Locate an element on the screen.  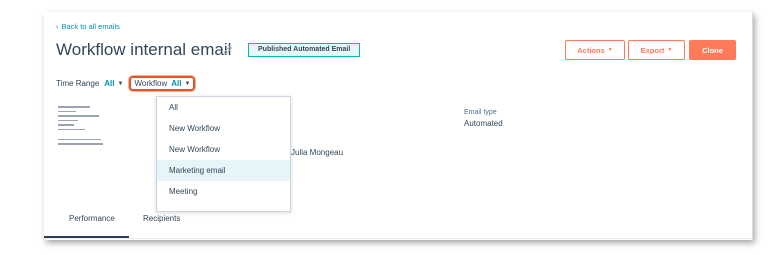
page-title: Workflow internal email is located at coordinates (144, 49).